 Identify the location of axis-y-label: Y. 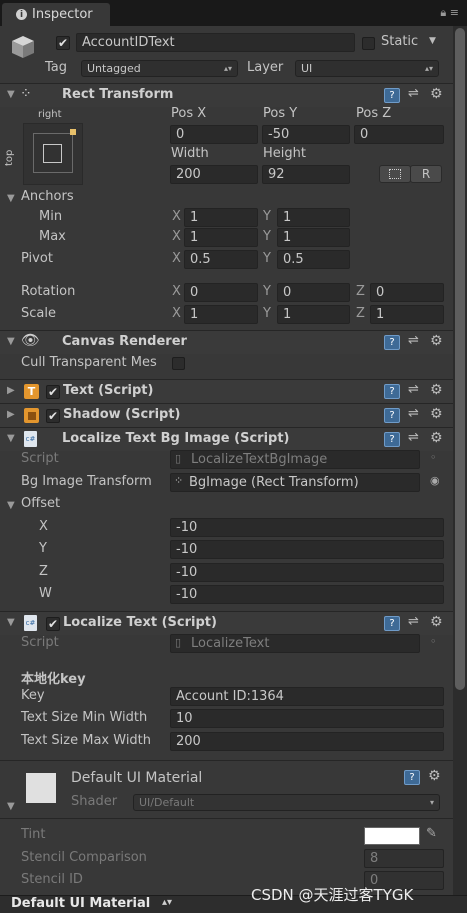
(267, 216).